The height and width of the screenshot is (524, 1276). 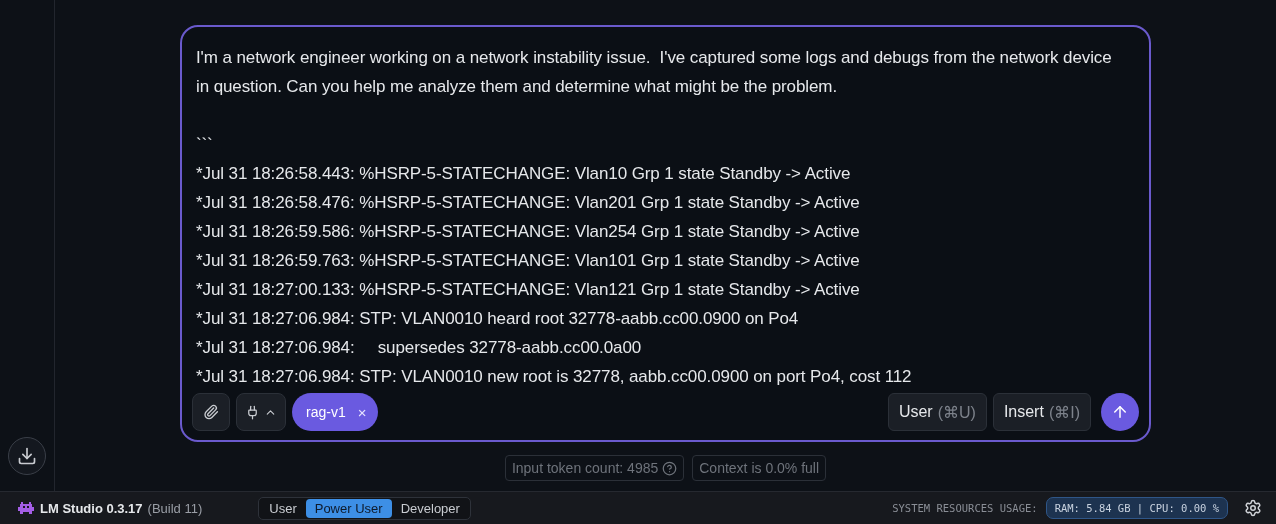 I want to click on message-line: *Jul 31 18:26:58.443: %HSRP-5-STATECHANGE: Vlan10 Grp 1 state Standby -> Active, so click(x=524, y=174).